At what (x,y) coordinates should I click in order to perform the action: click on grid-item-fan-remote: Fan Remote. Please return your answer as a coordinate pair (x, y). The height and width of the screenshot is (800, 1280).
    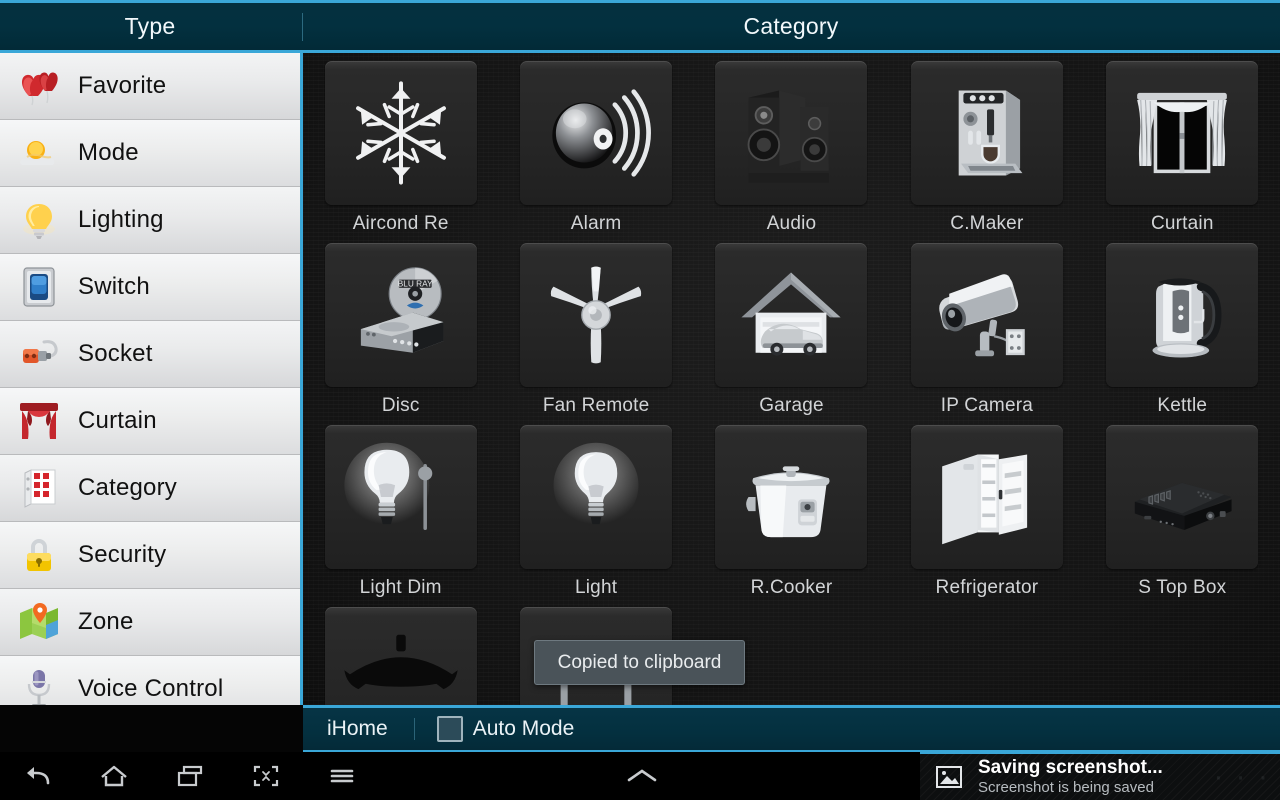
    Looking at the image, I should click on (595, 326).